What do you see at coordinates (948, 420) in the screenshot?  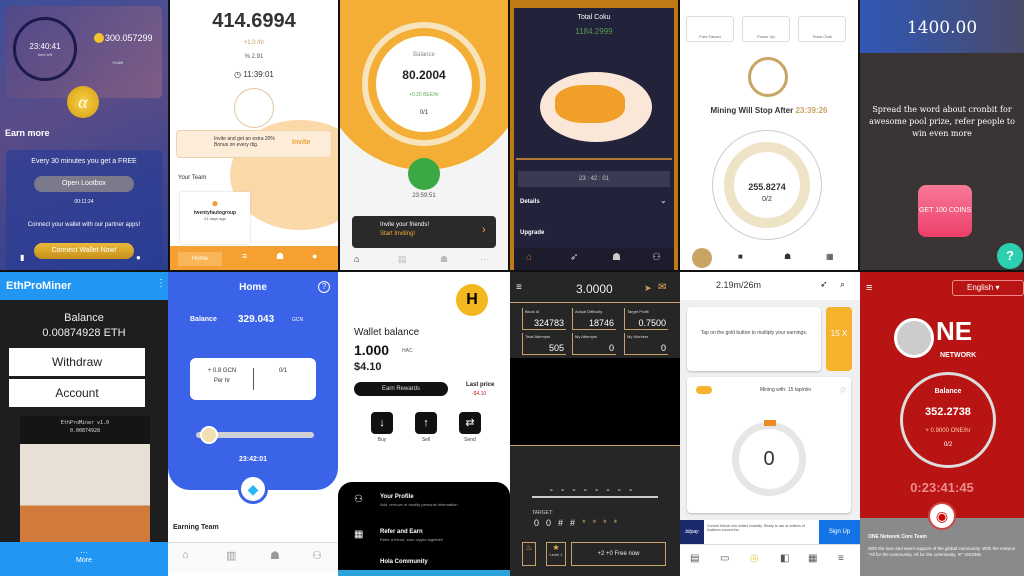 I see `balance-ring` at bounding box center [948, 420].